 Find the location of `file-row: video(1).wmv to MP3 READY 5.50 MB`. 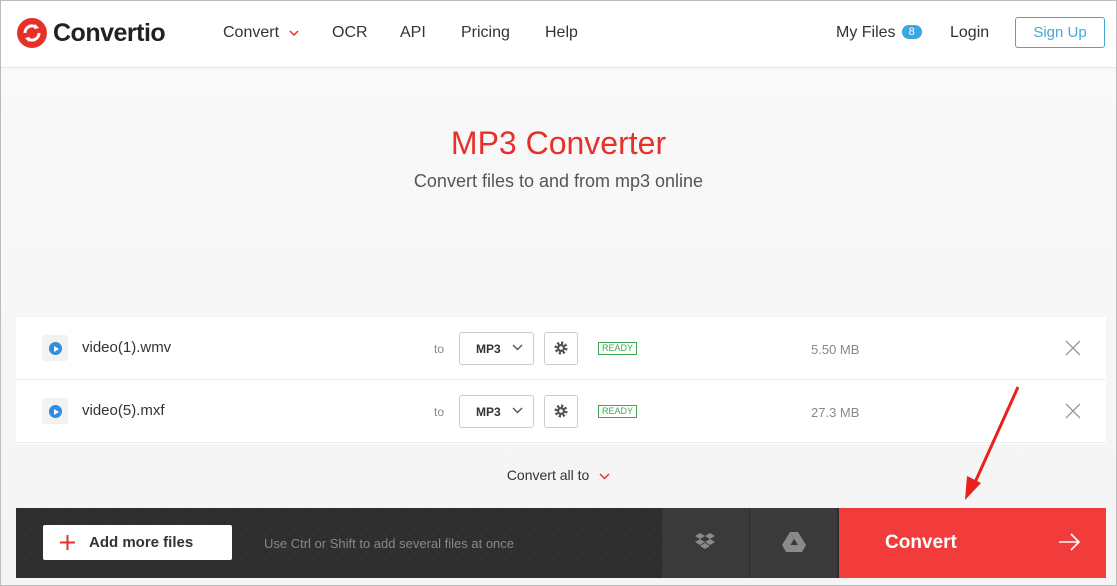

file-row: video(1).wmv to MP3 READY 5.50 MB is located at coordinates (561, 348).